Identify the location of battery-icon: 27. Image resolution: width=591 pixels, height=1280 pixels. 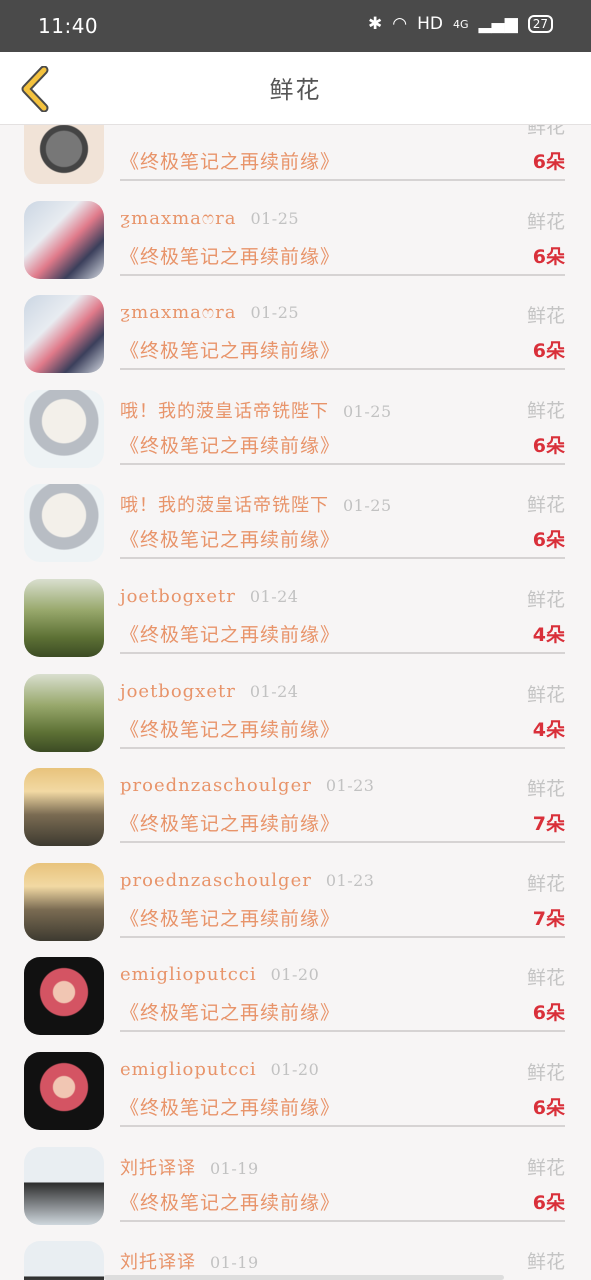
(540, 24).